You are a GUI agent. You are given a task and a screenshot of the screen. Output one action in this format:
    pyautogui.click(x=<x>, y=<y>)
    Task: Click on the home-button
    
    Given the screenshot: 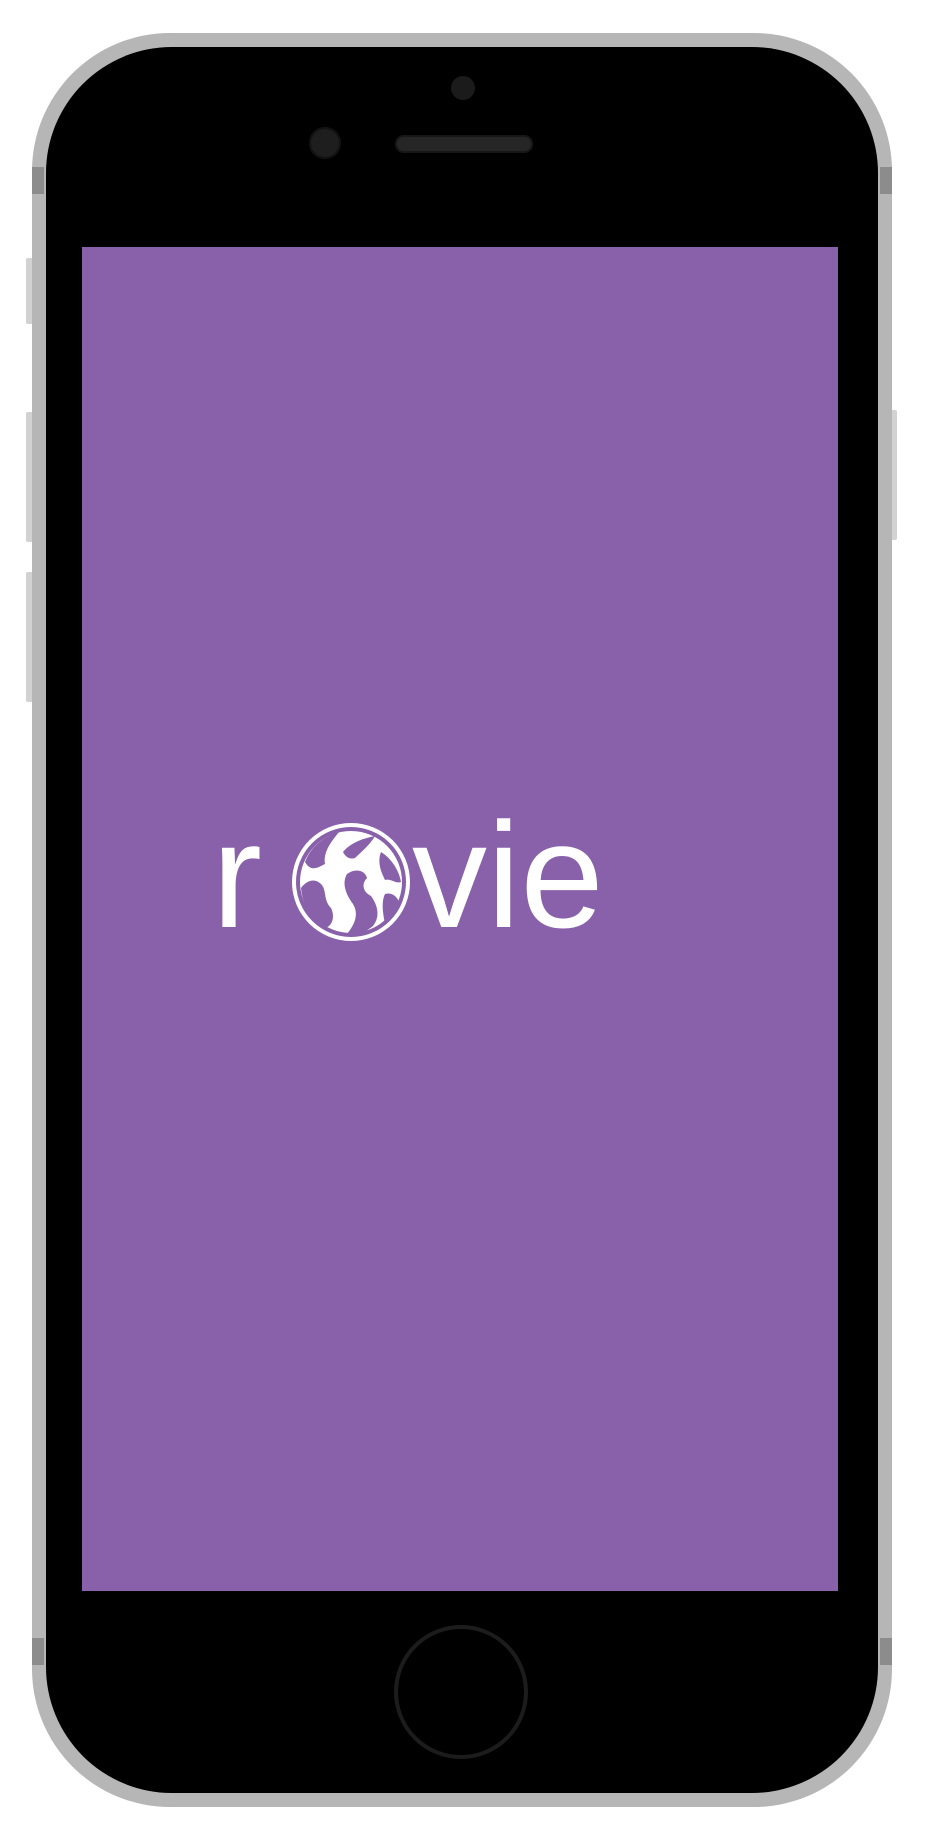 What is the action you would take?
    pyautogui.click(x=461, y=1692)
    